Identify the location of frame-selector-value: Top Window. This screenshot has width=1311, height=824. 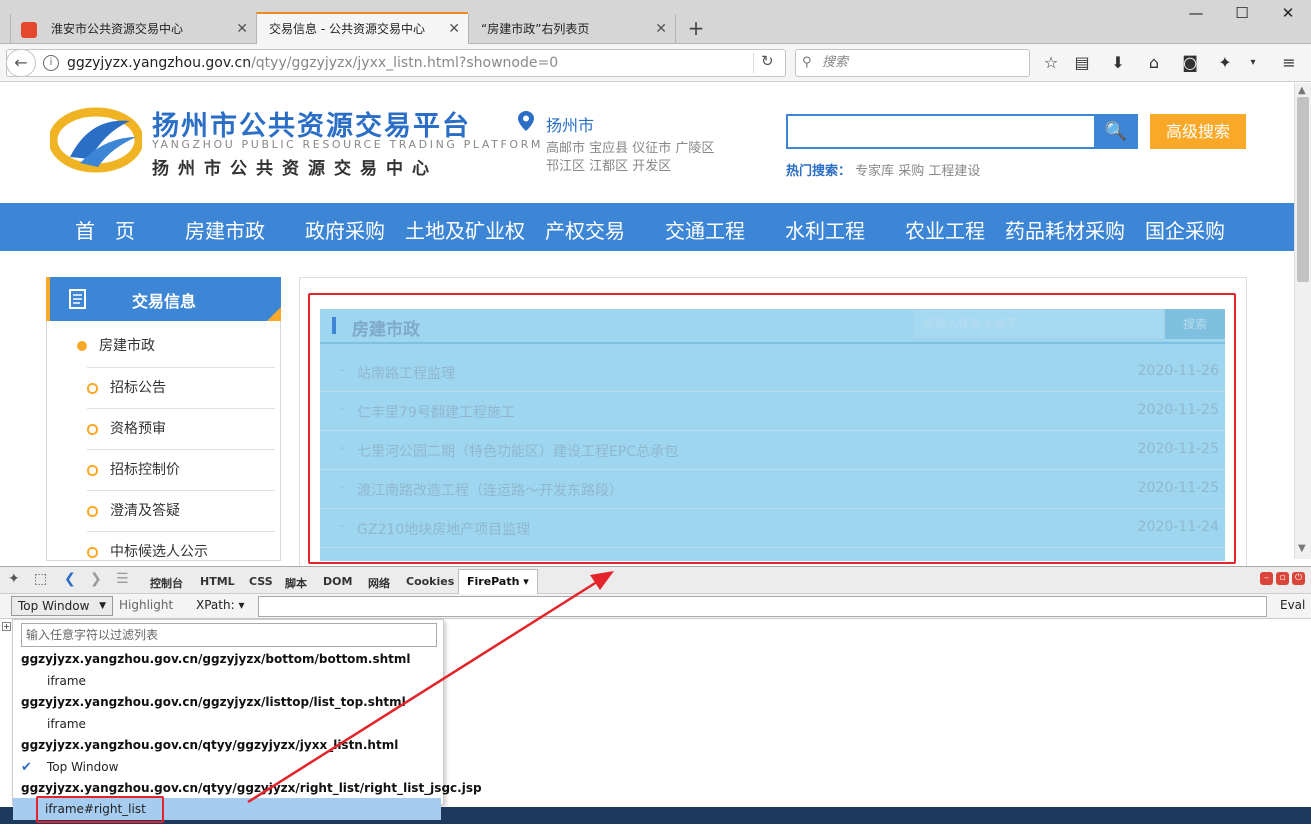
(54, 606).